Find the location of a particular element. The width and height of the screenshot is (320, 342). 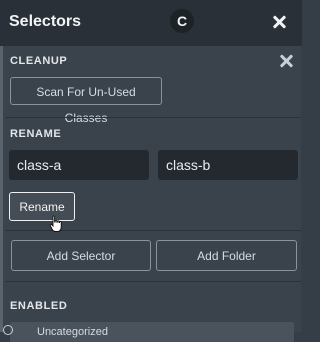

close-icon is located at coordinates (279, 22).